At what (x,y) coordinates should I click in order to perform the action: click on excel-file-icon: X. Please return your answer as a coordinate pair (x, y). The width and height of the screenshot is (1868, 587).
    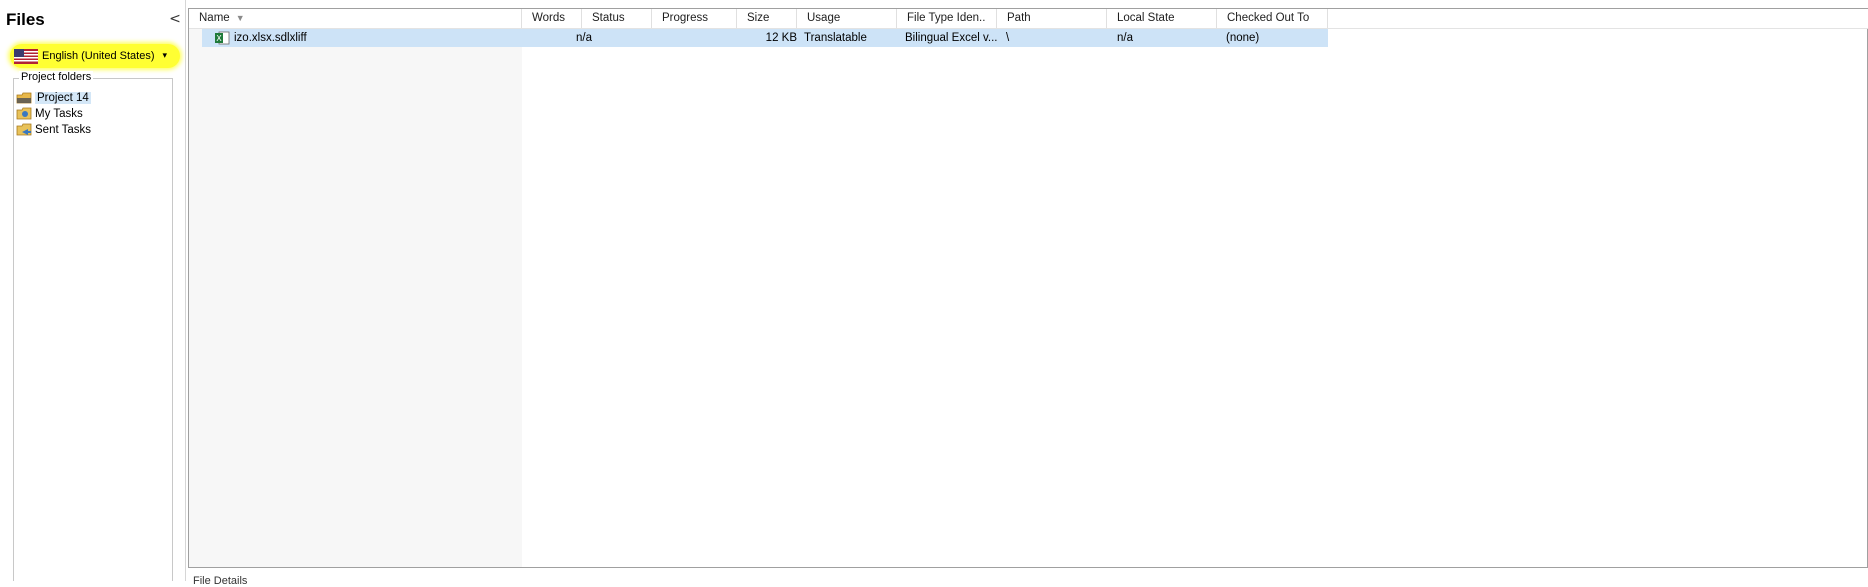
    Looking at the image, I should click on (222, 38).